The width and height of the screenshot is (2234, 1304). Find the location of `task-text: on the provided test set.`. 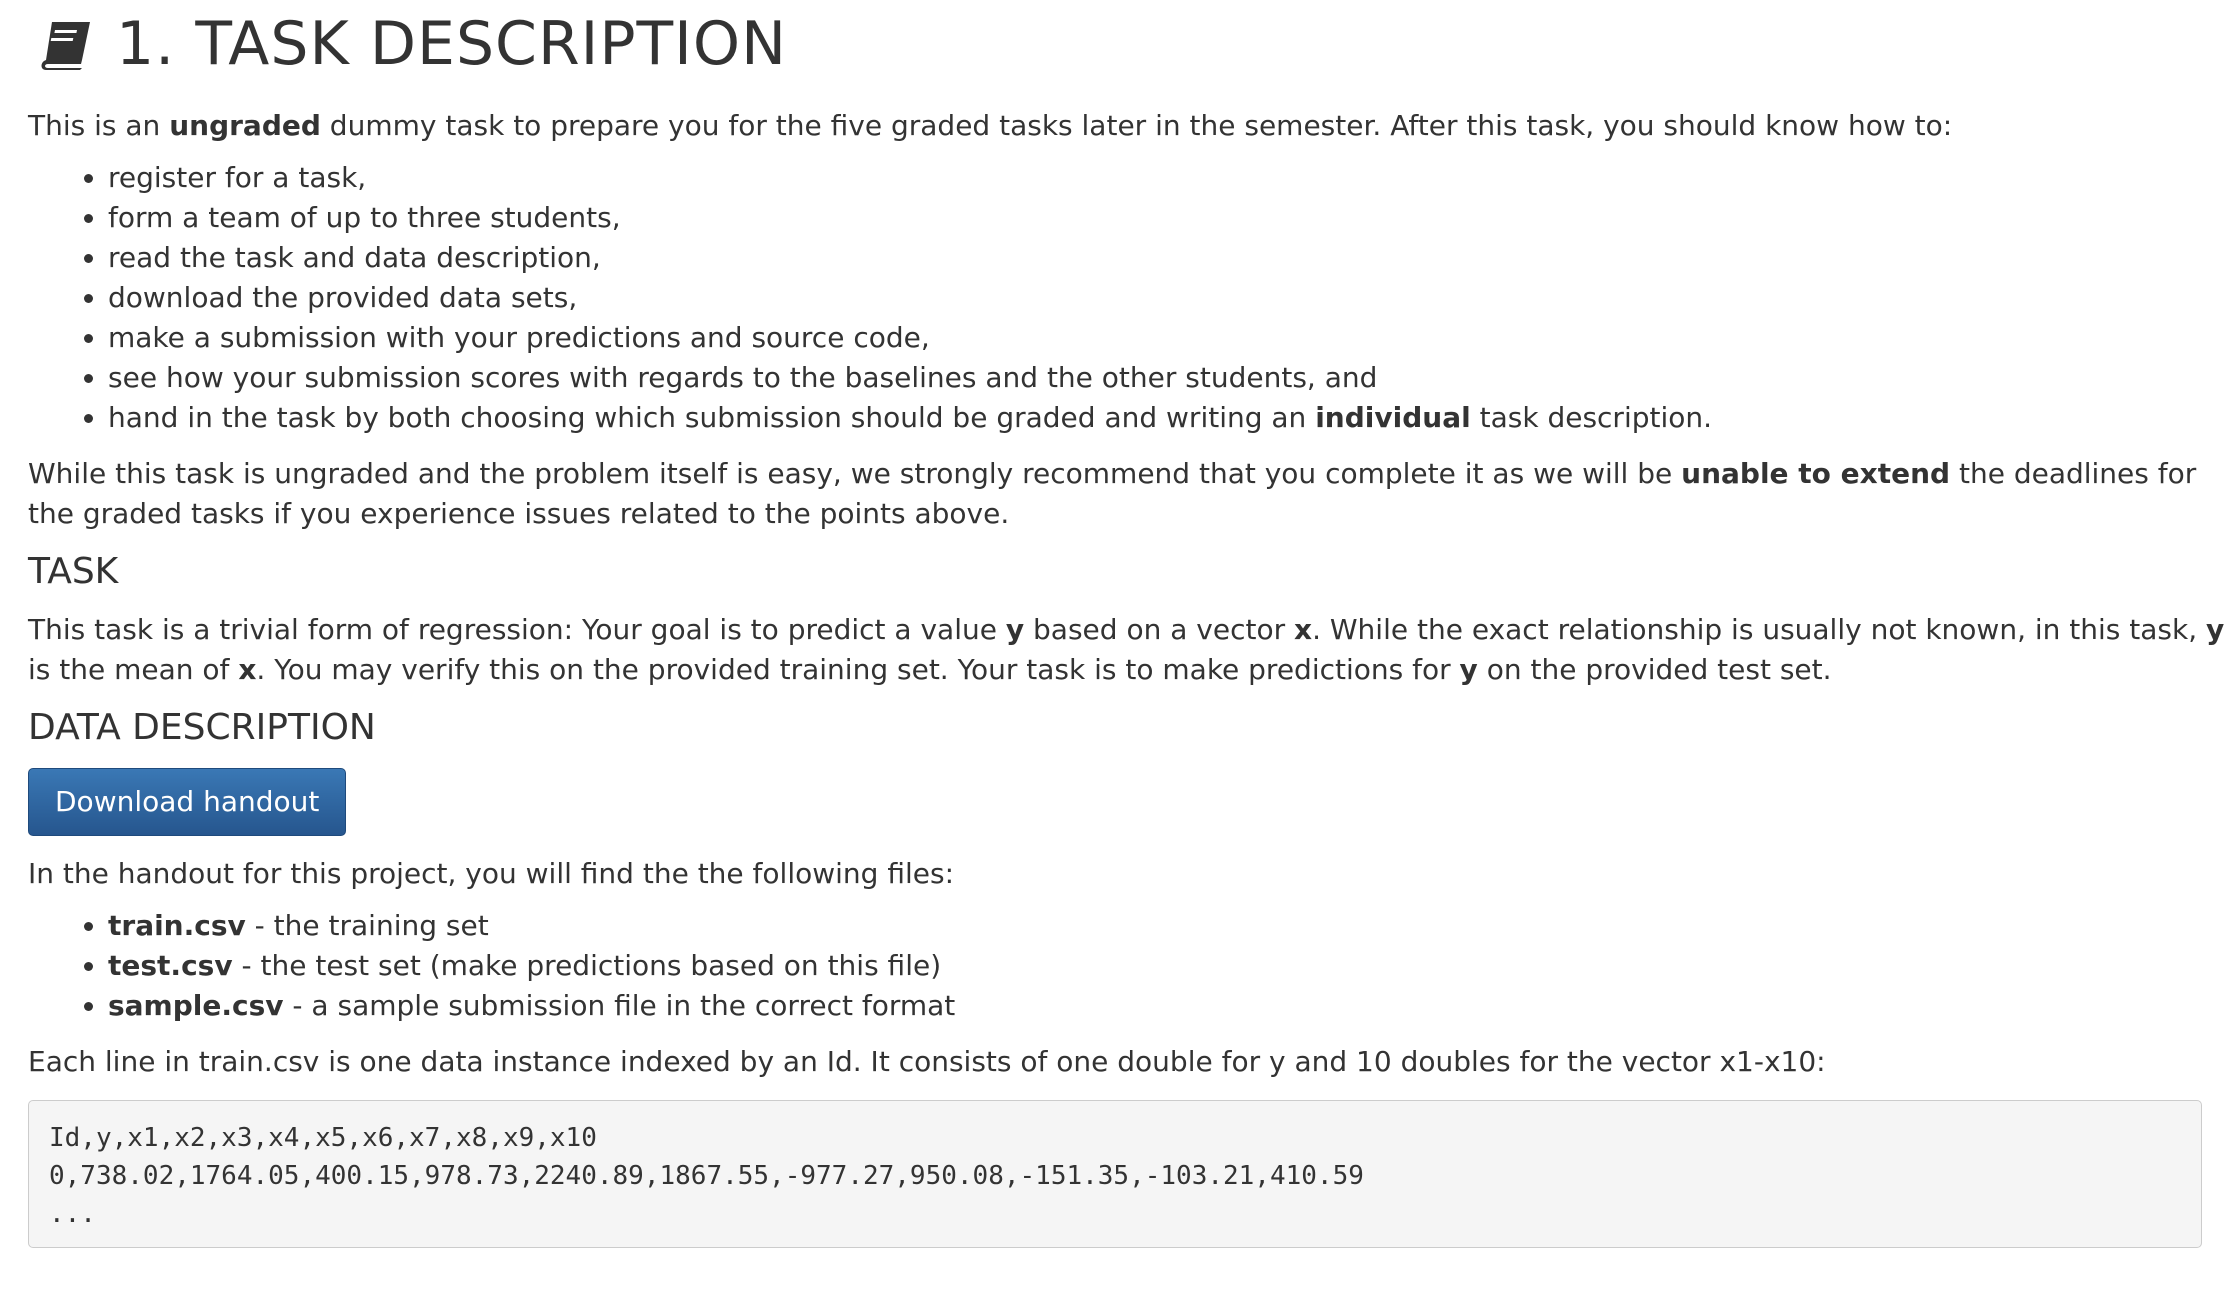

task-text: on the provided test set. is located at coordinates (1654, 669).